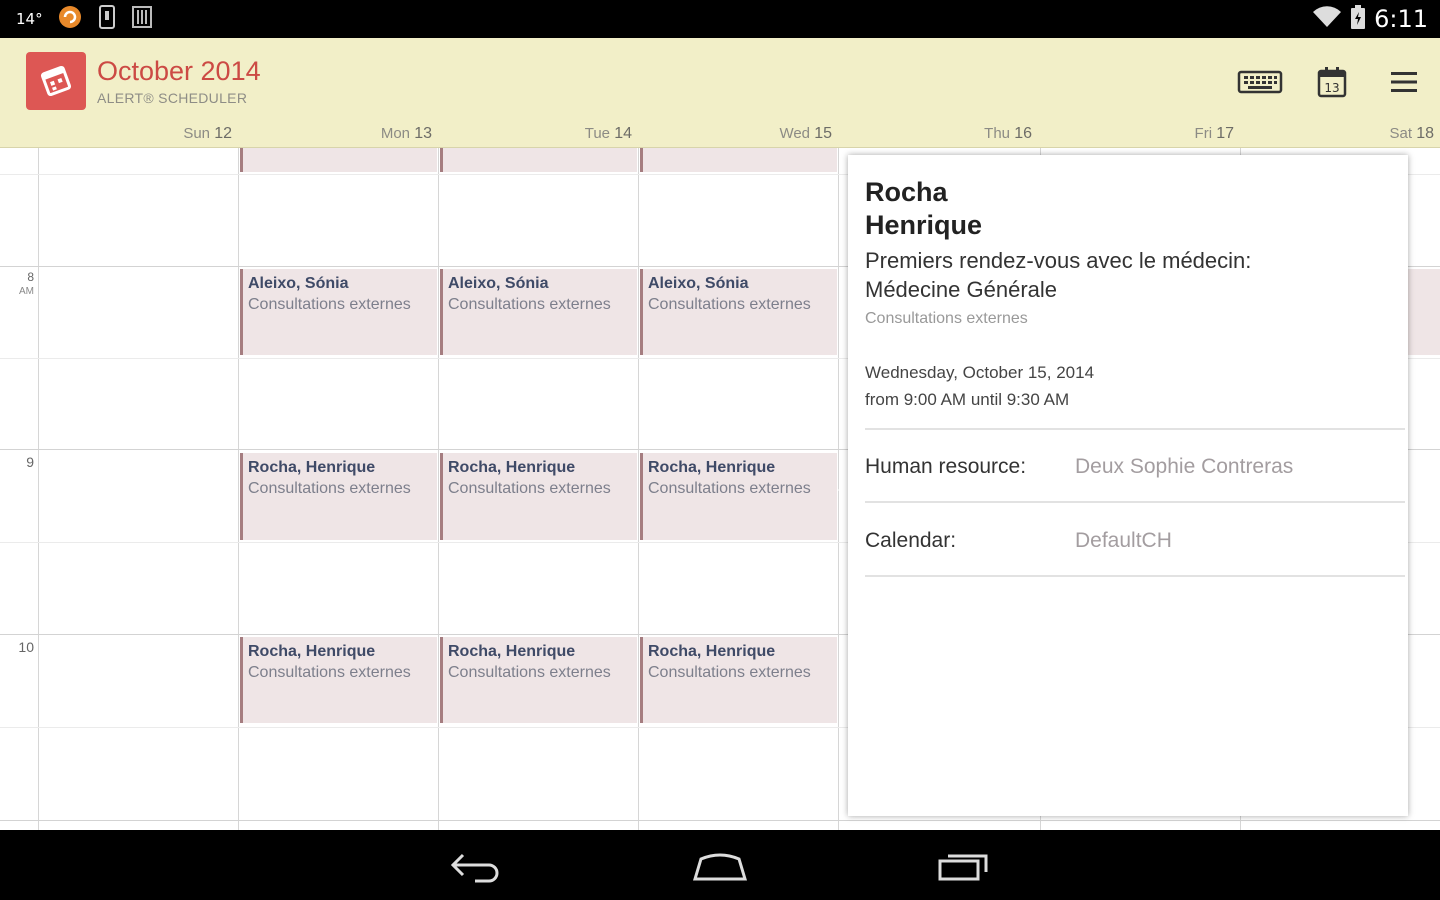 Image resolution: width=1440 pixels, height=900 pixels. I want to click on calendar-label: Calendar:, so click(911, 540).